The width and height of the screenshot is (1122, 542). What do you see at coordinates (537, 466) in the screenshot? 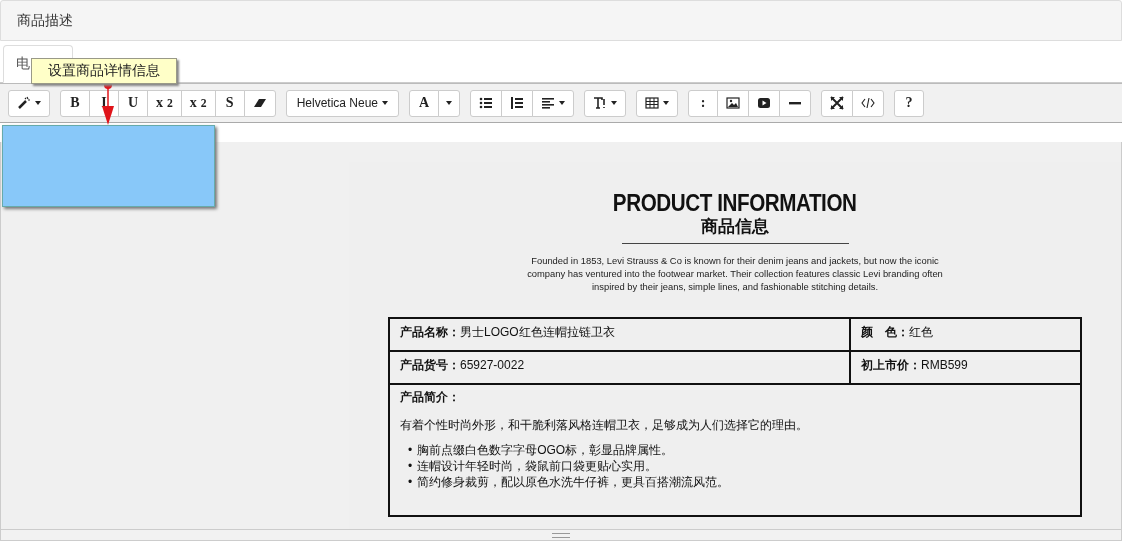
I see `bullet-item: 连帽设计年轻时尚，袋鼠前口袋更贴心实用。` at bounding box center [537, 466].